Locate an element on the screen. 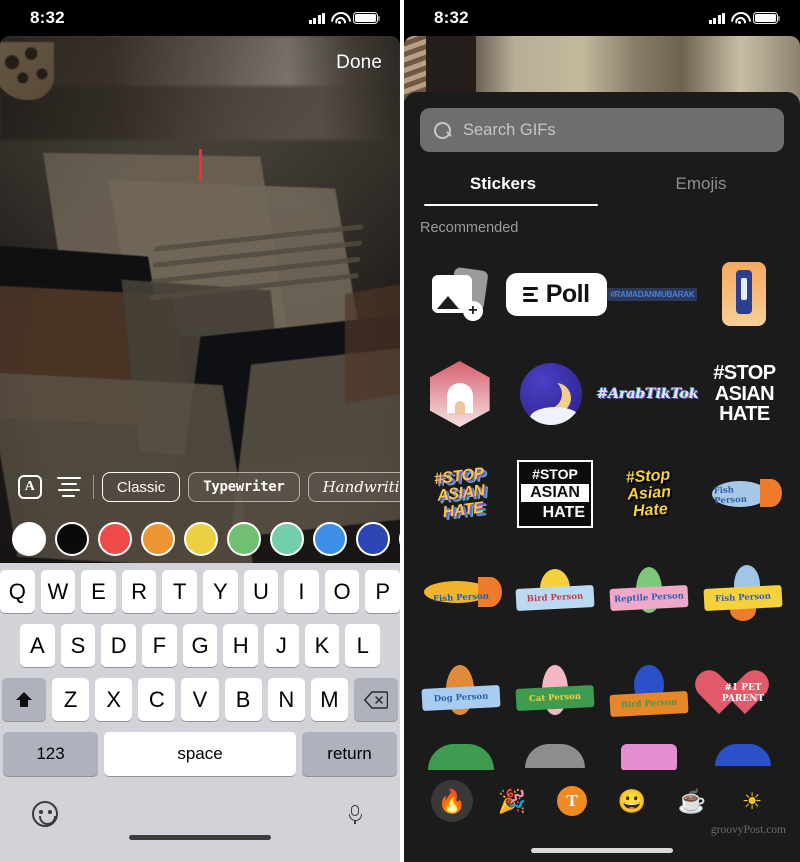 This screenshot has width=800, height=862. mosque-hexagon-sticker is located at coordinates (459, 394).